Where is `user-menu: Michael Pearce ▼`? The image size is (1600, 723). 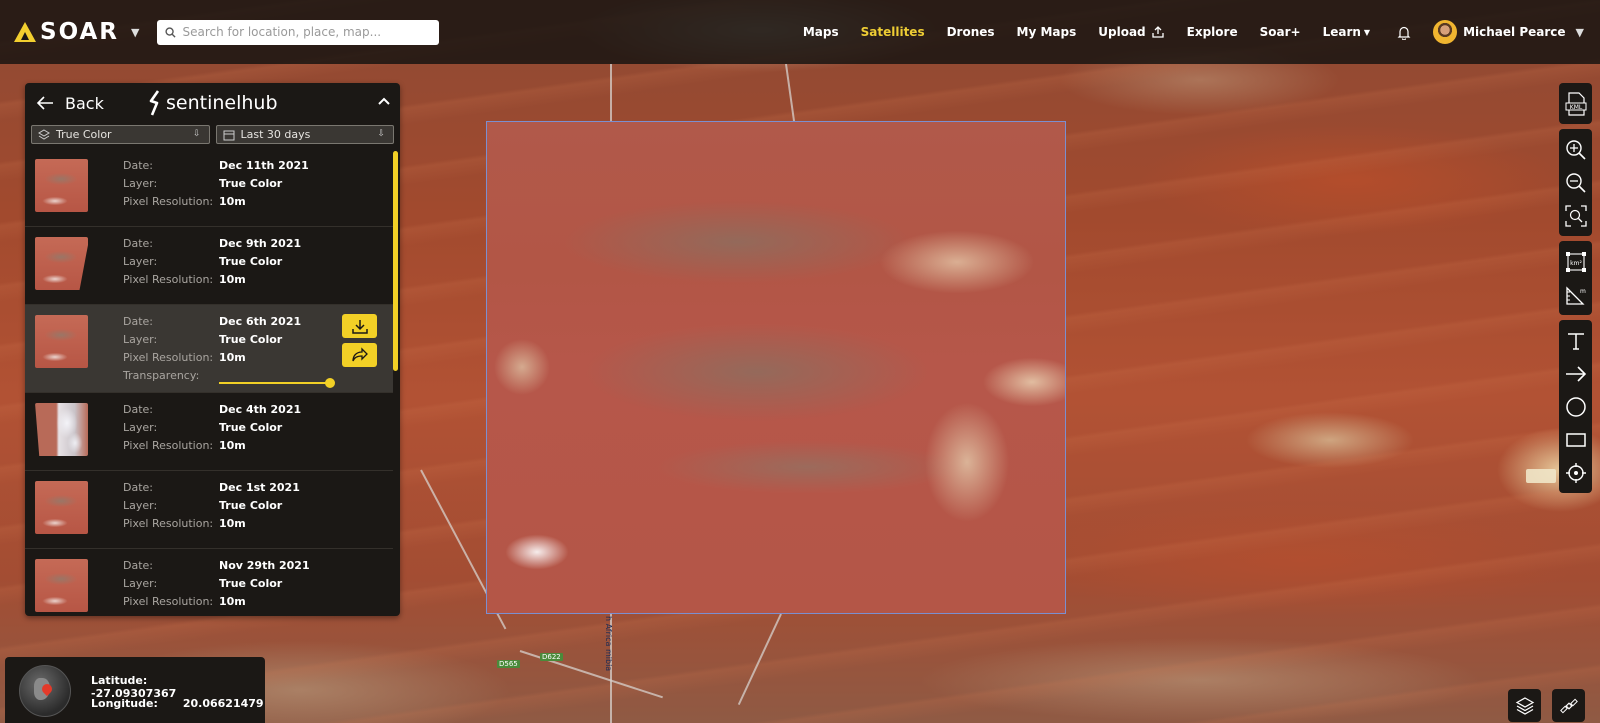 user-menu: Michael Pearce ▼ is located at coordinates (1516, 32).